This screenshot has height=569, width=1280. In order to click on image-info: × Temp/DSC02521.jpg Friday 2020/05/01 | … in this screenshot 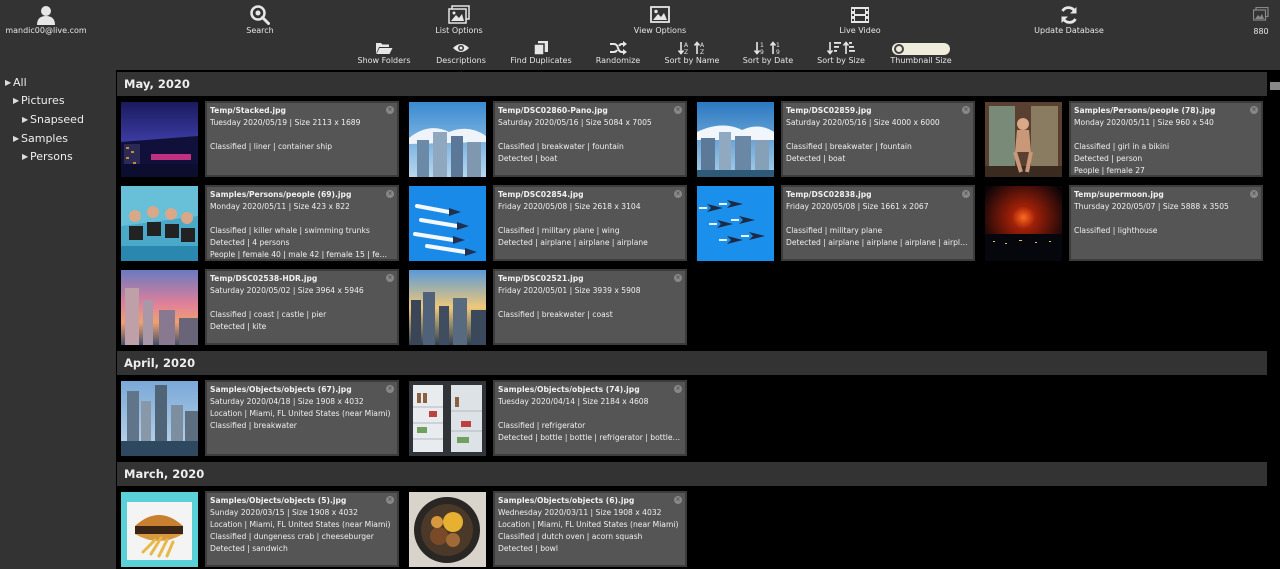, I will do `click(590, 307)`.